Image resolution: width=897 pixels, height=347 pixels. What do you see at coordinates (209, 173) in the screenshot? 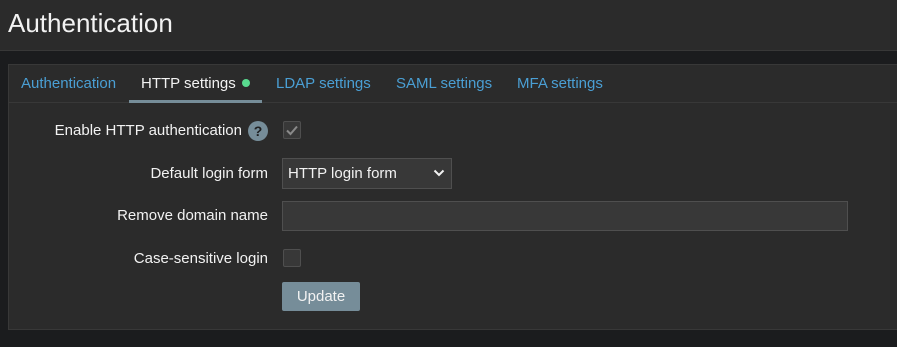
I see `default-login-form-label: Default login form` at bounding box center [209, 173].